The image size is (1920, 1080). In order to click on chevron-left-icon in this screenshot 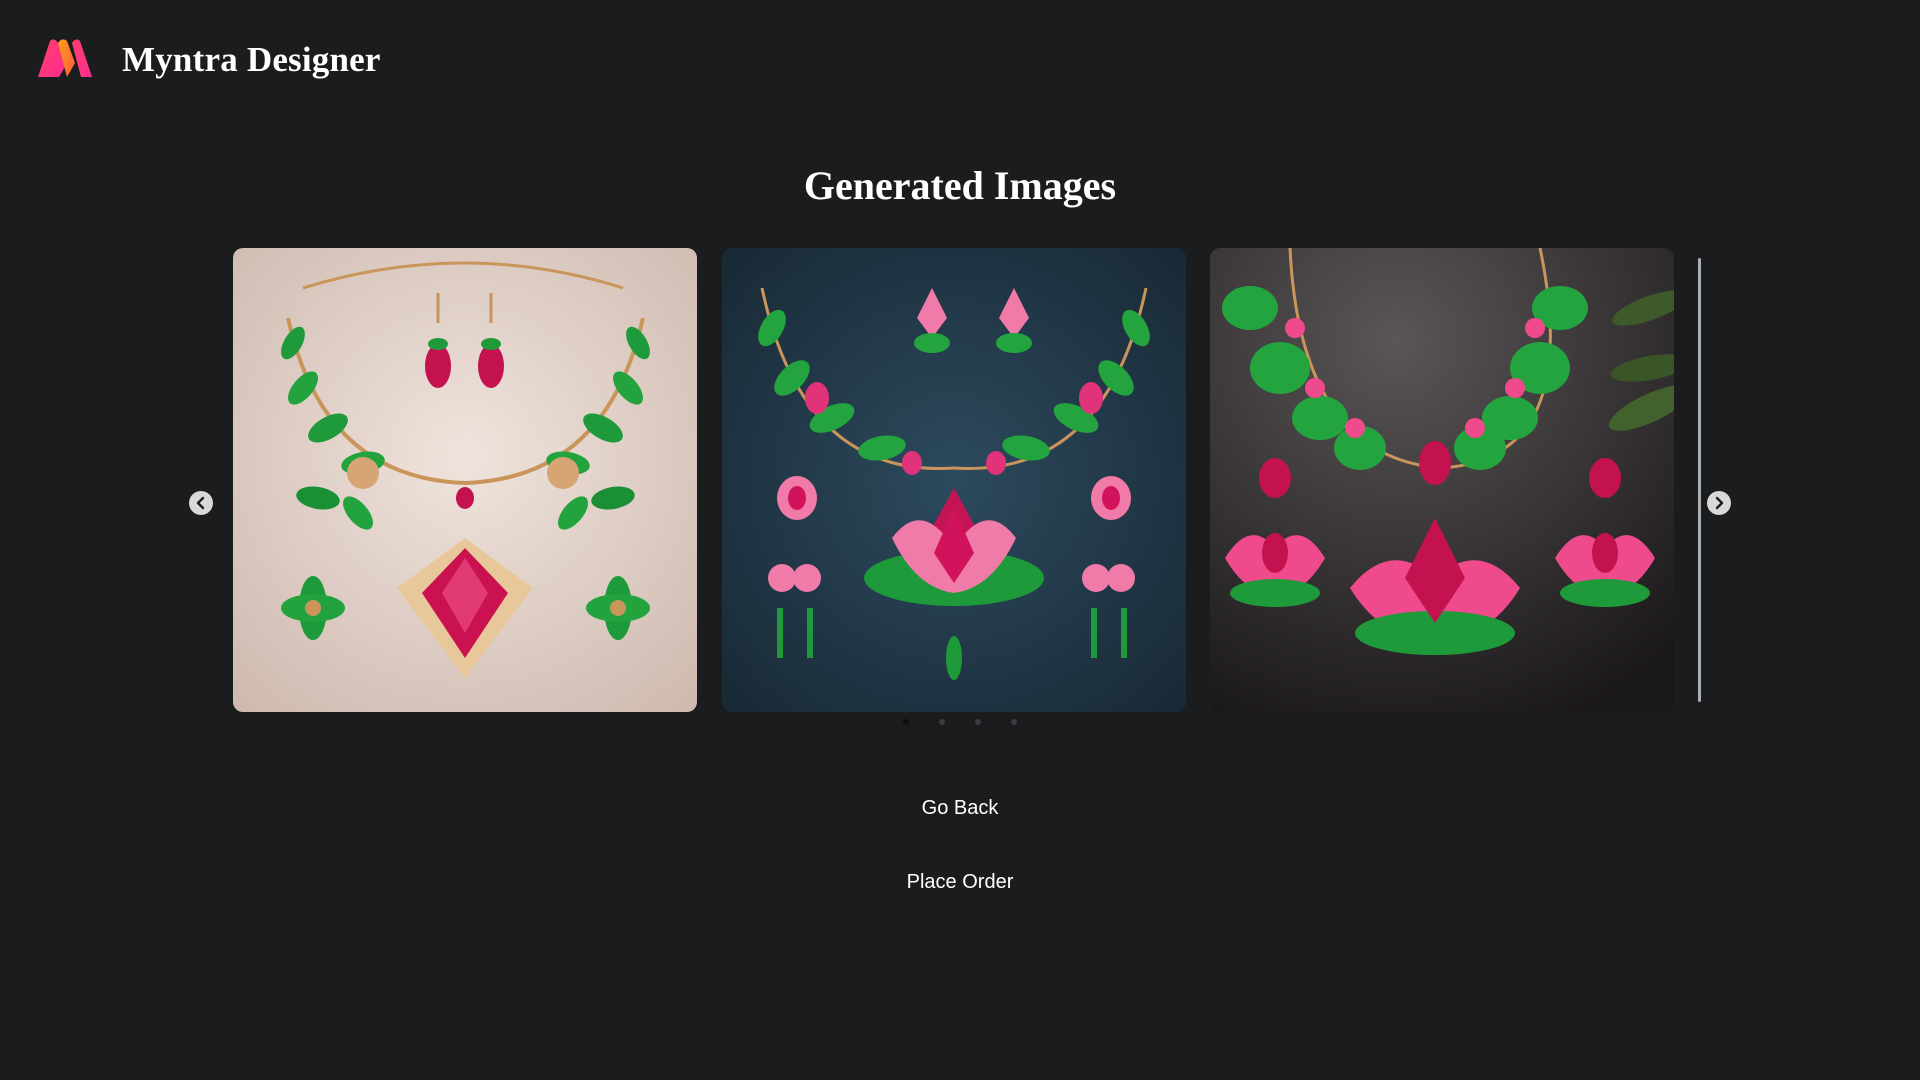, I will do `click(200, 503)`.